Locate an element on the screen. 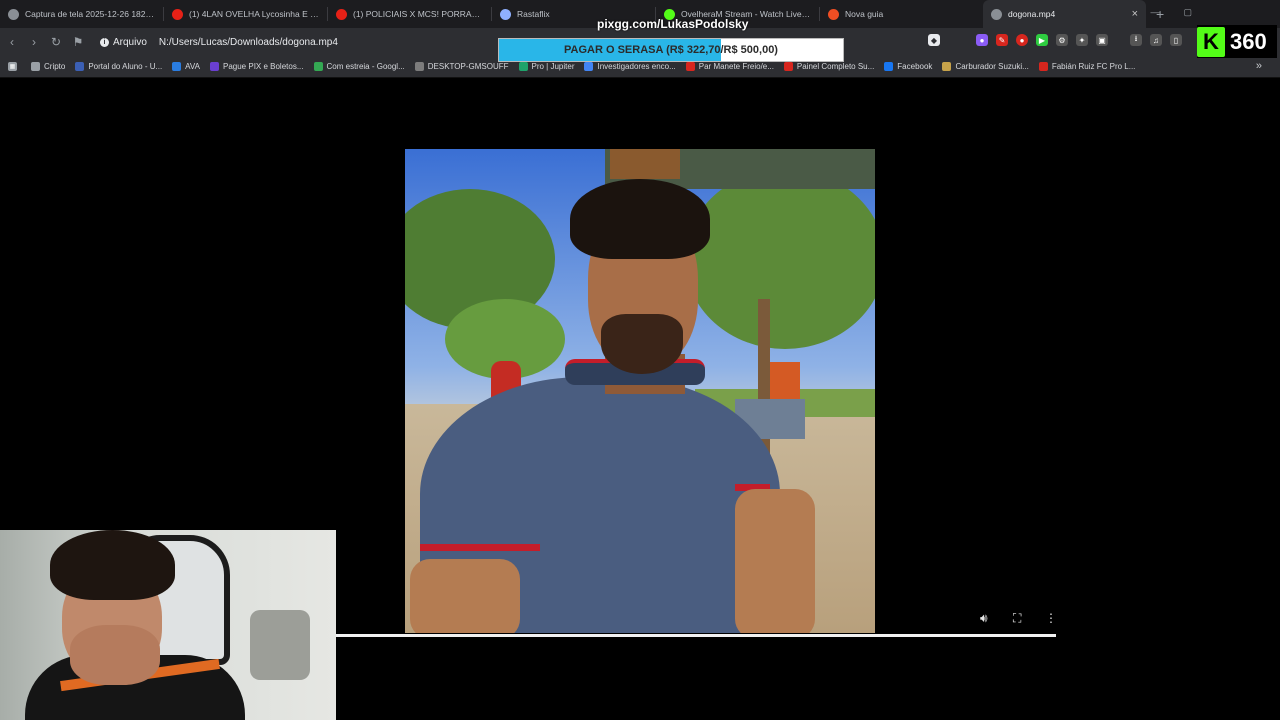 The image size is (1280, 720). window-controls: — ▢ is located at coordinates (1171, 12).